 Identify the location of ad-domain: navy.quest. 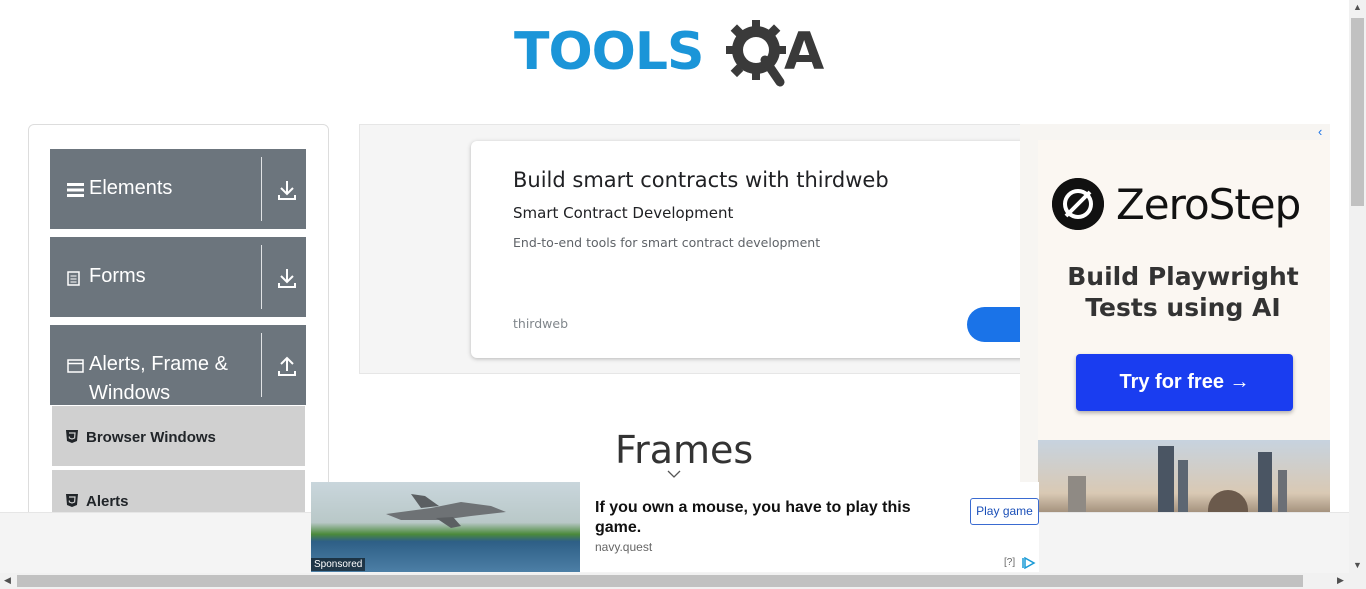
(624, 547).